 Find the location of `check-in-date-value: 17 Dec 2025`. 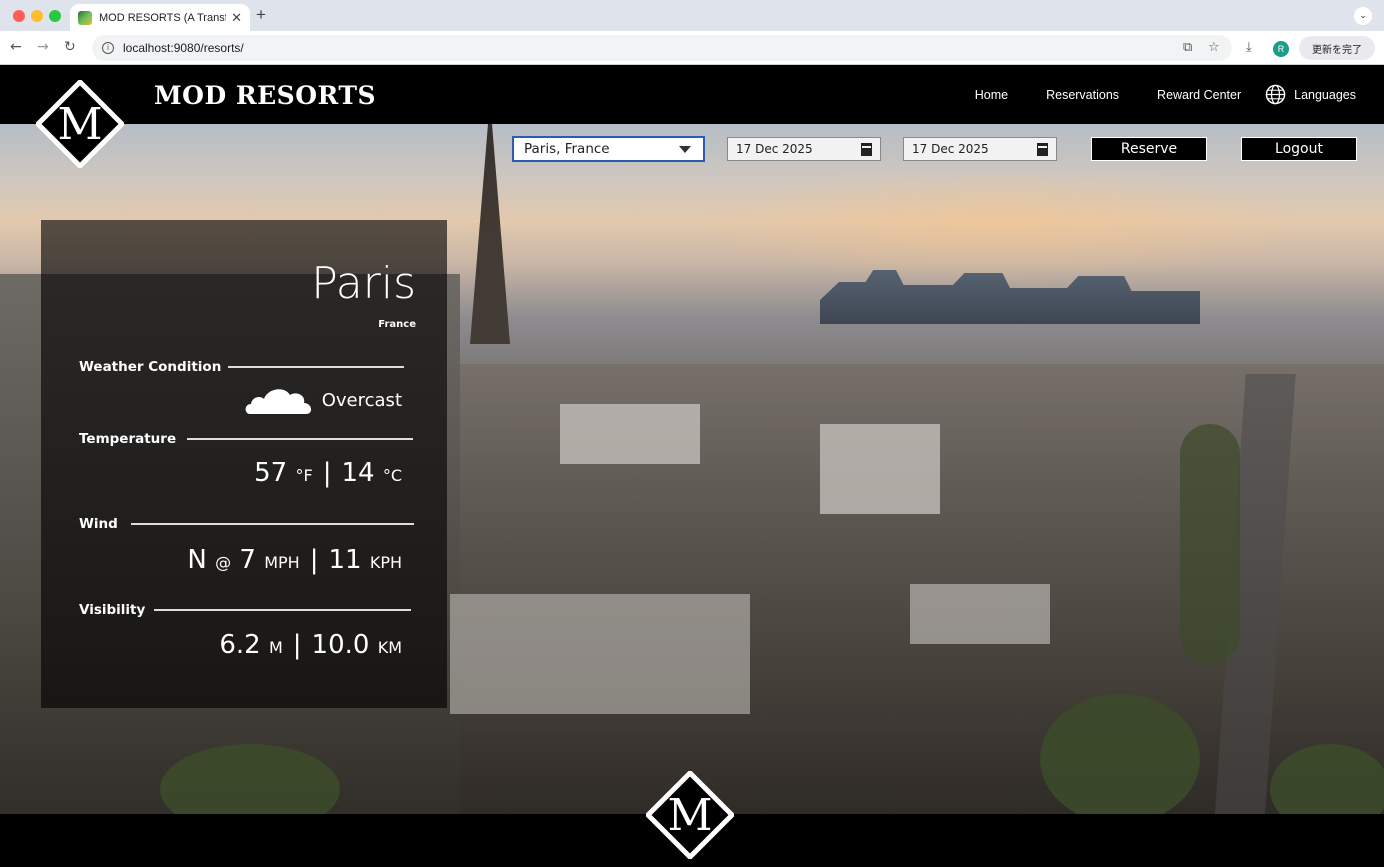

check-in-date-value: 17 Dec 2025 is located at coordinates (774, 149).